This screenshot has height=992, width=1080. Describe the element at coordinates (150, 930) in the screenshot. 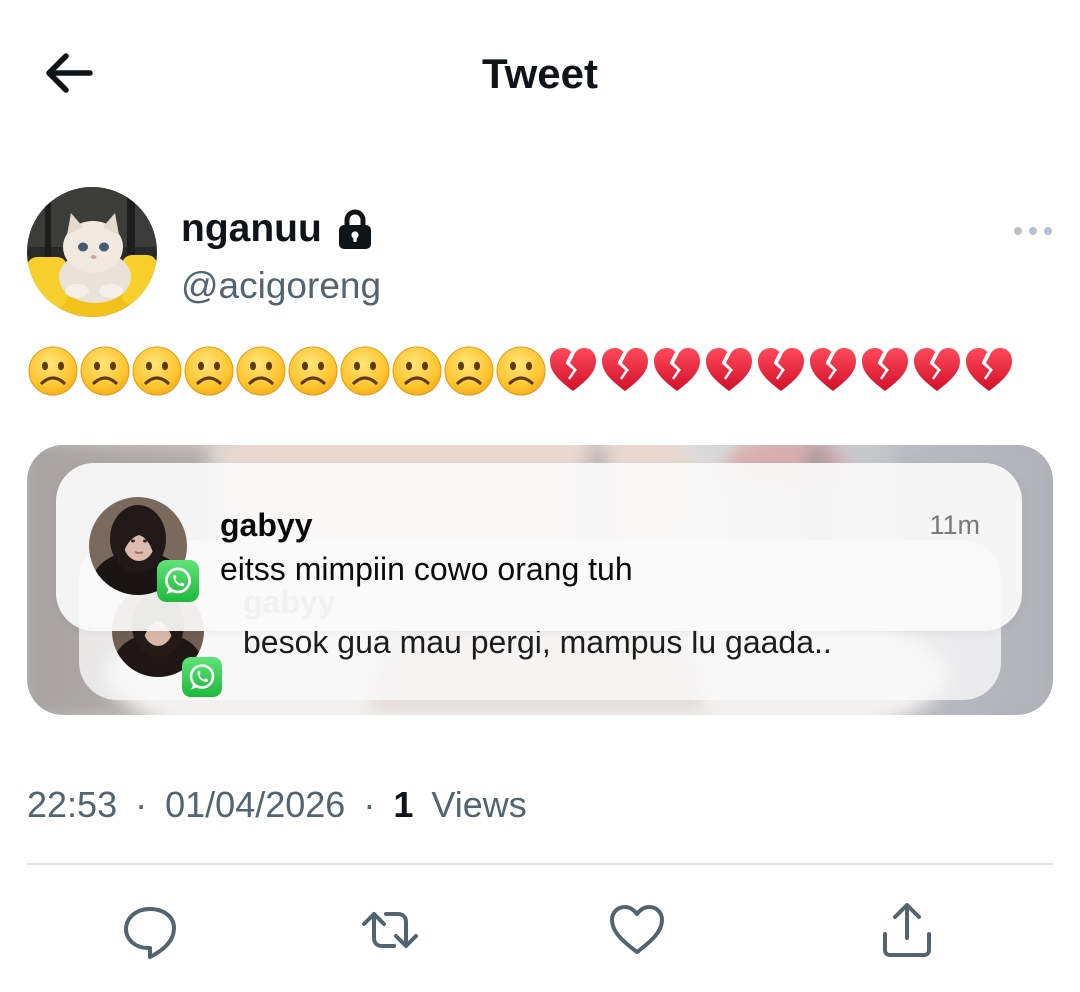

I see `reply-icon` at that location.